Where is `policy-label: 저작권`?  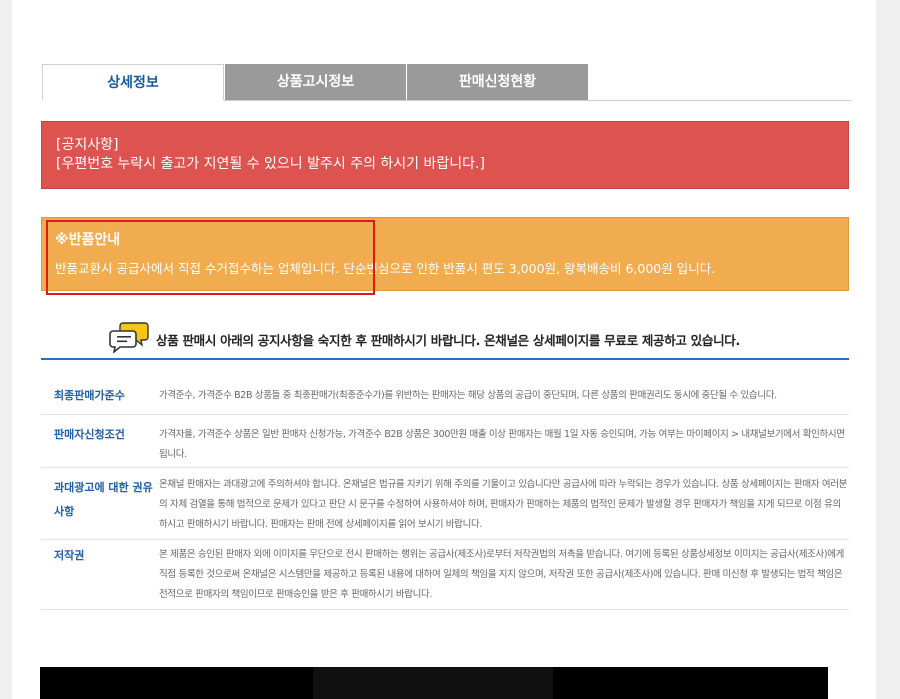 policy-label: 저작권 is located at coordinates (69, 555).